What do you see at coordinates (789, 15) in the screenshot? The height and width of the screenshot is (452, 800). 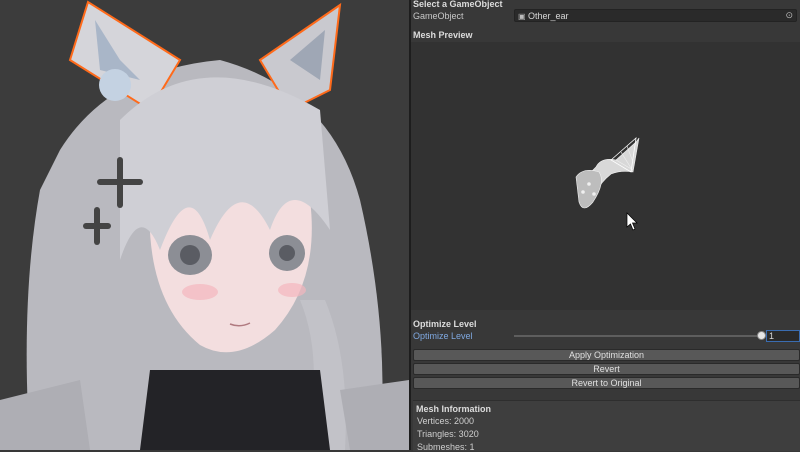 I see `target-picker-icon: ⊙` at bounding box center [789, 15].